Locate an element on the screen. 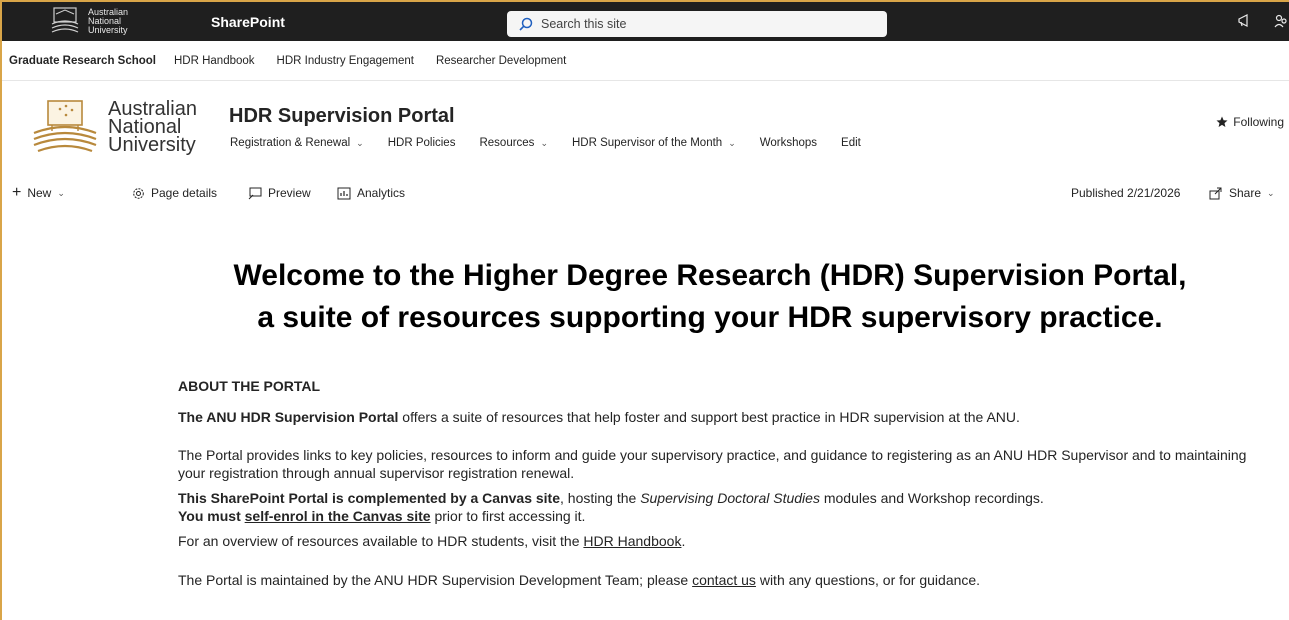  nav-item-registration-renewal: Registration & Renewal ⌄ is located at coordinates (297, 143).